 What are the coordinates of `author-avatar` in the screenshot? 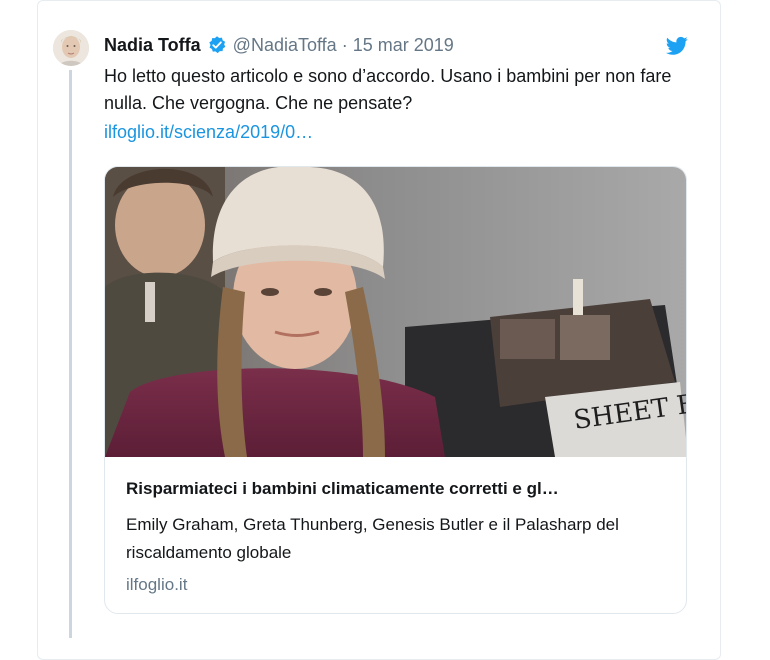 It's located at (71, 48).